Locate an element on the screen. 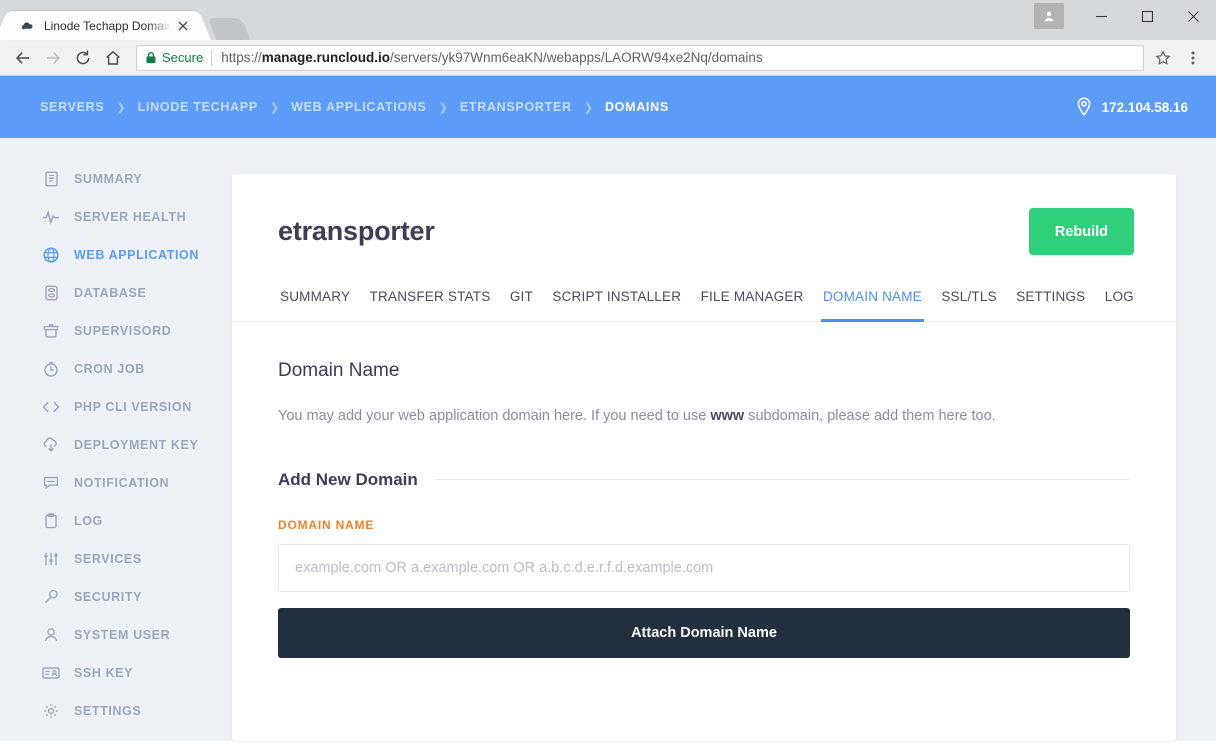 This screenshot has width=1216, height=755. tab-domain-name: DOMAIN NAME is located at coordinates (872, 300).